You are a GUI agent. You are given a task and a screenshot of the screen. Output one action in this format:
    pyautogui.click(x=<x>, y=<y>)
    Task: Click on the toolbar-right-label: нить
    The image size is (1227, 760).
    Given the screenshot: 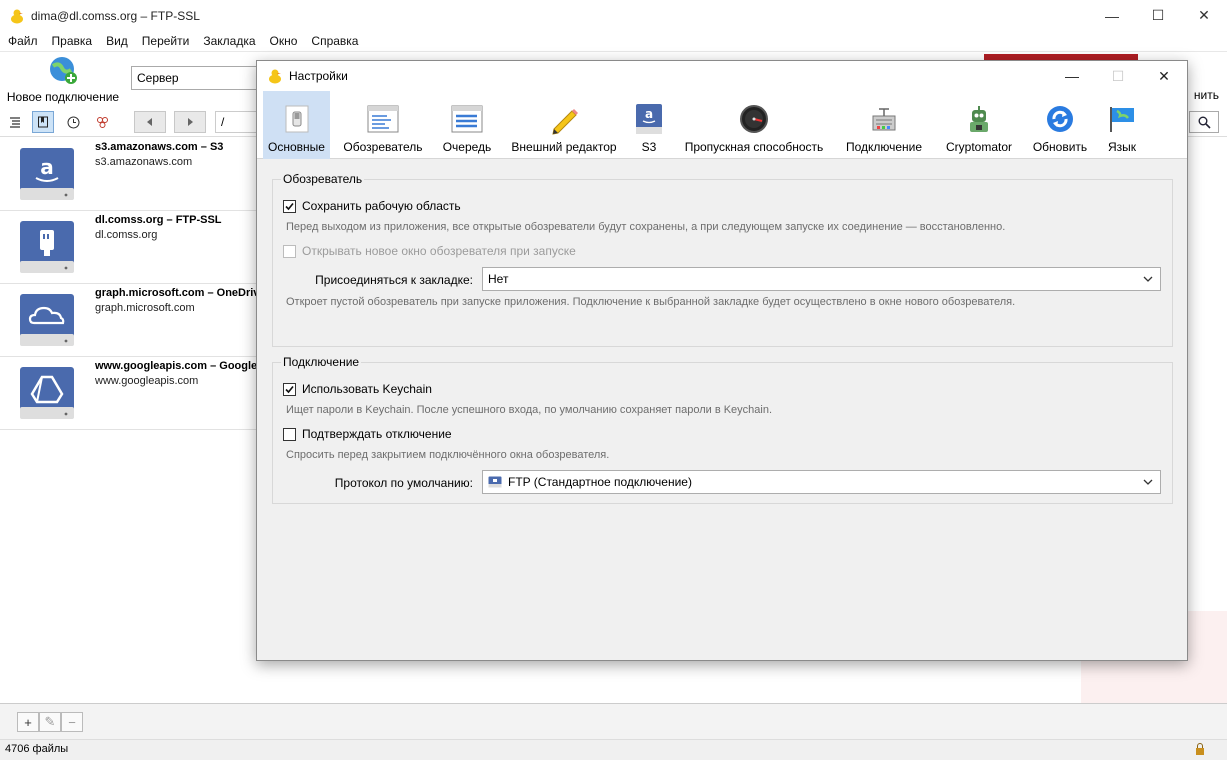 What is the action you would take?
    pyautogui.click(x=1206, y=95)
    